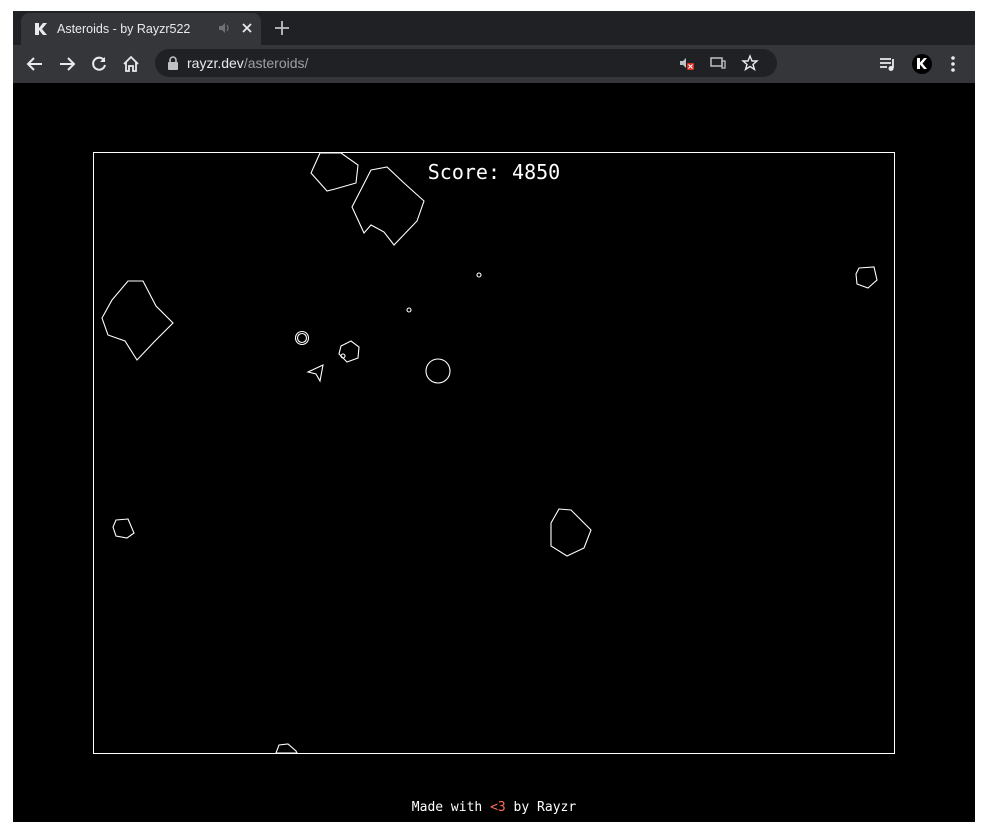  Describe the element at coordinates (718, 63) in the screenshot. I see `cast-icon` at that location.